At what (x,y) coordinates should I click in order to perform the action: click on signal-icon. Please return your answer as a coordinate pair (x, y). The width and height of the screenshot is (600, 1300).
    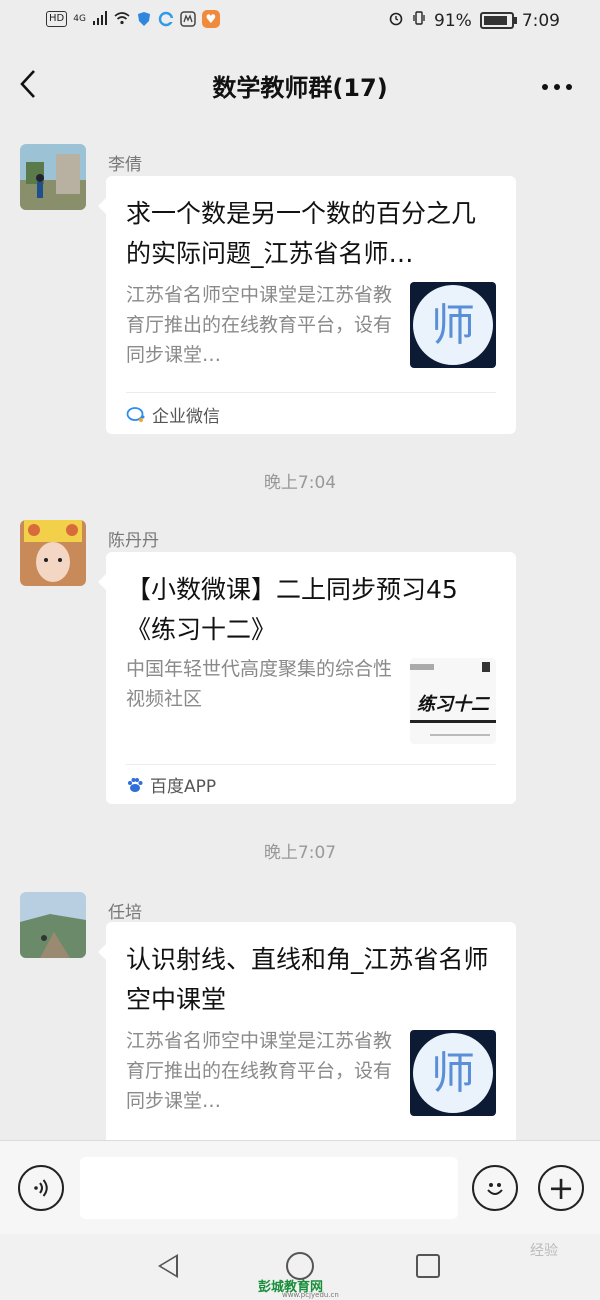
    Looking at the image, I should click on (100, 19).